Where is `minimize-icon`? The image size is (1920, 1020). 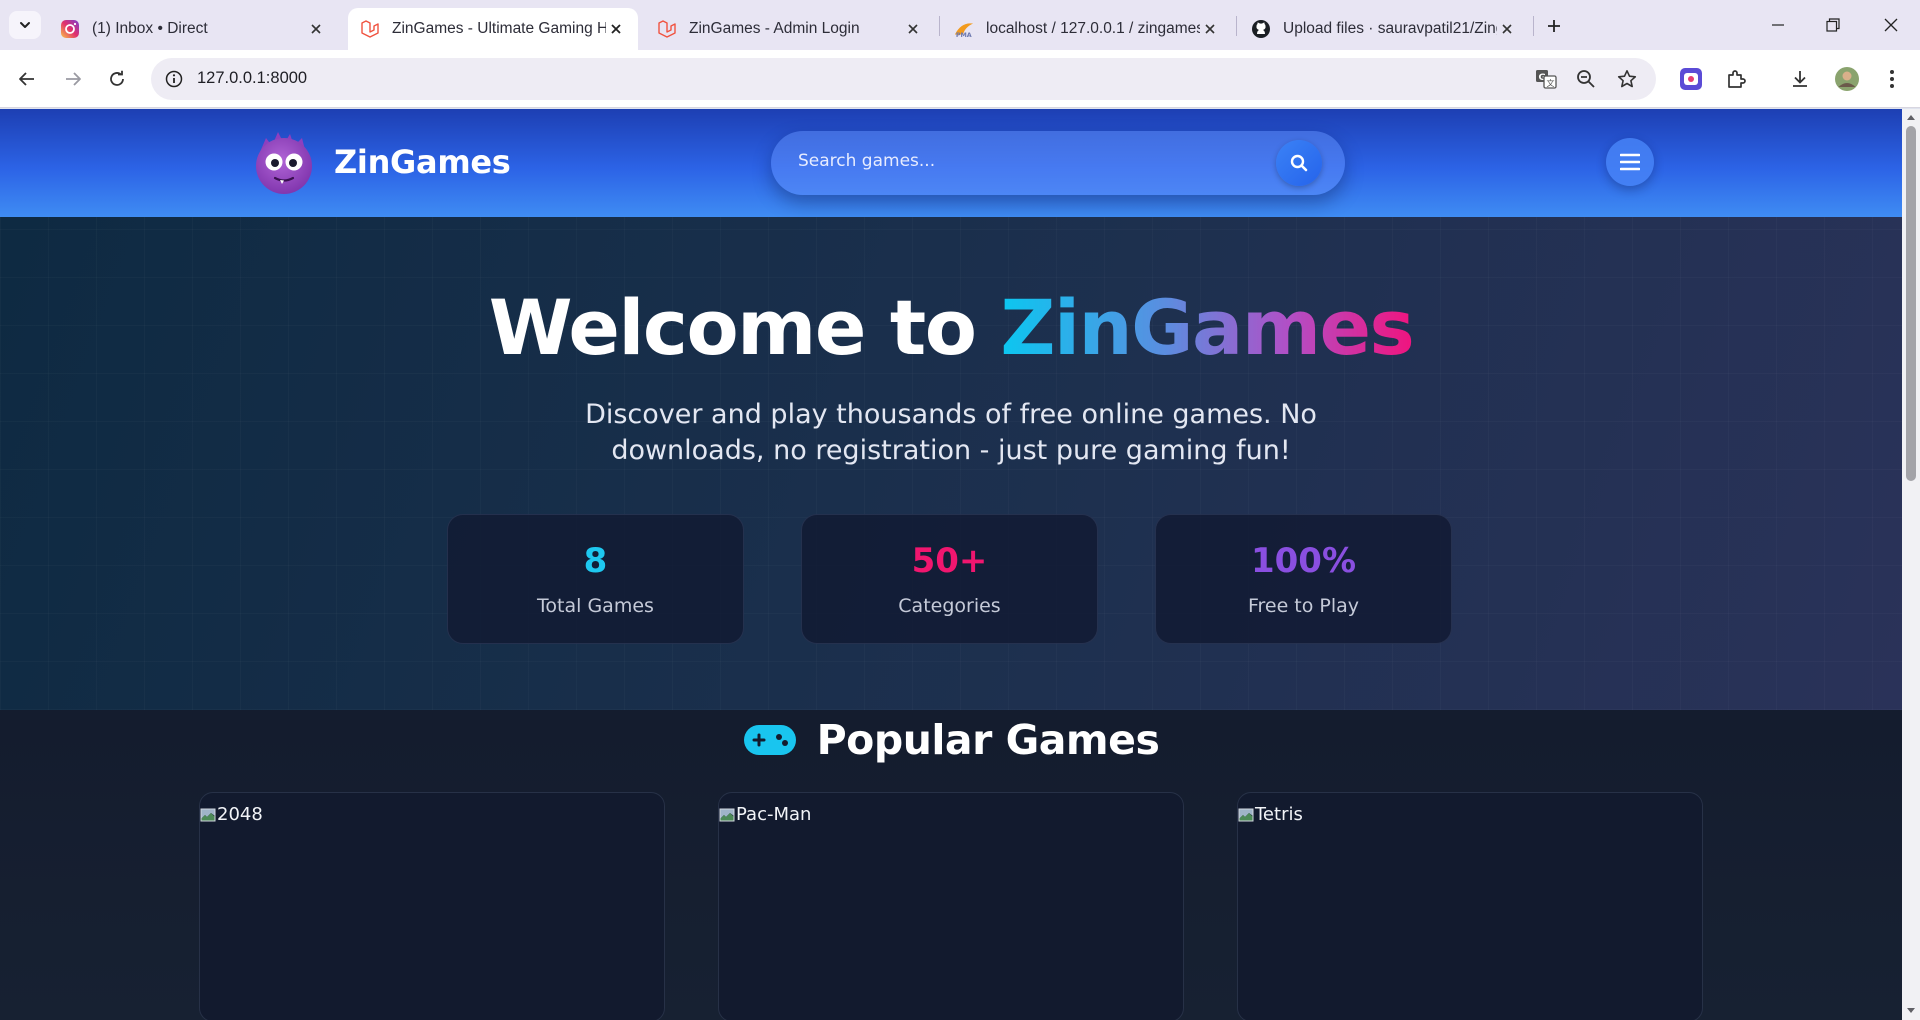
minimize-icon is located at coordinates (1778, 25).